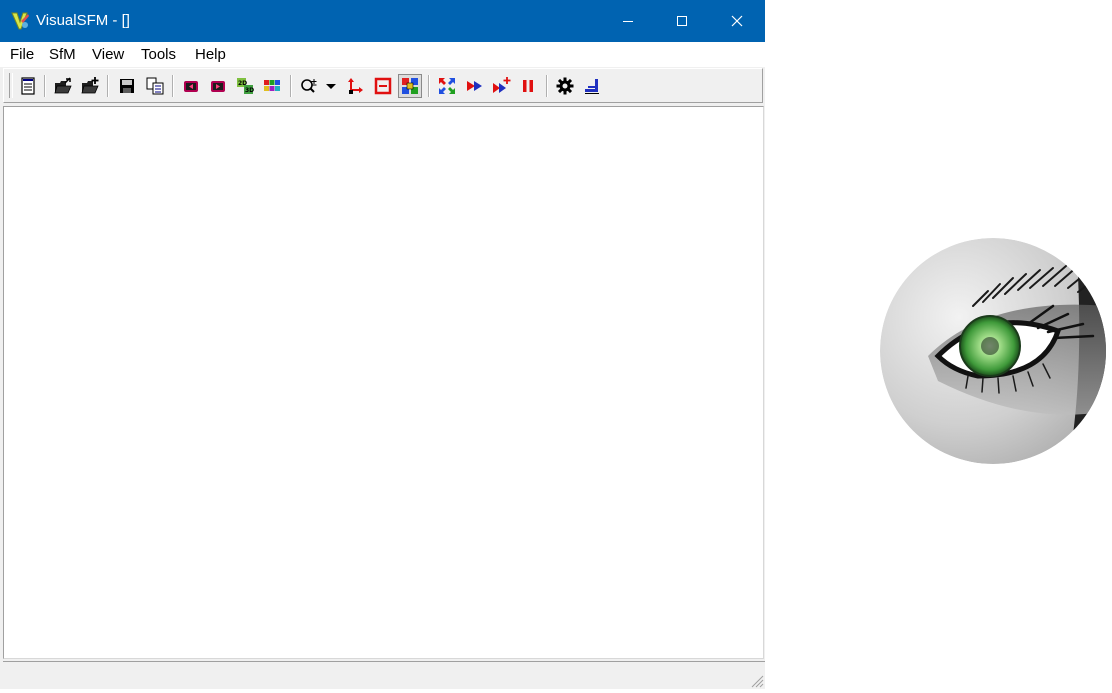  I want to click on feature-button, so click(383, 86).